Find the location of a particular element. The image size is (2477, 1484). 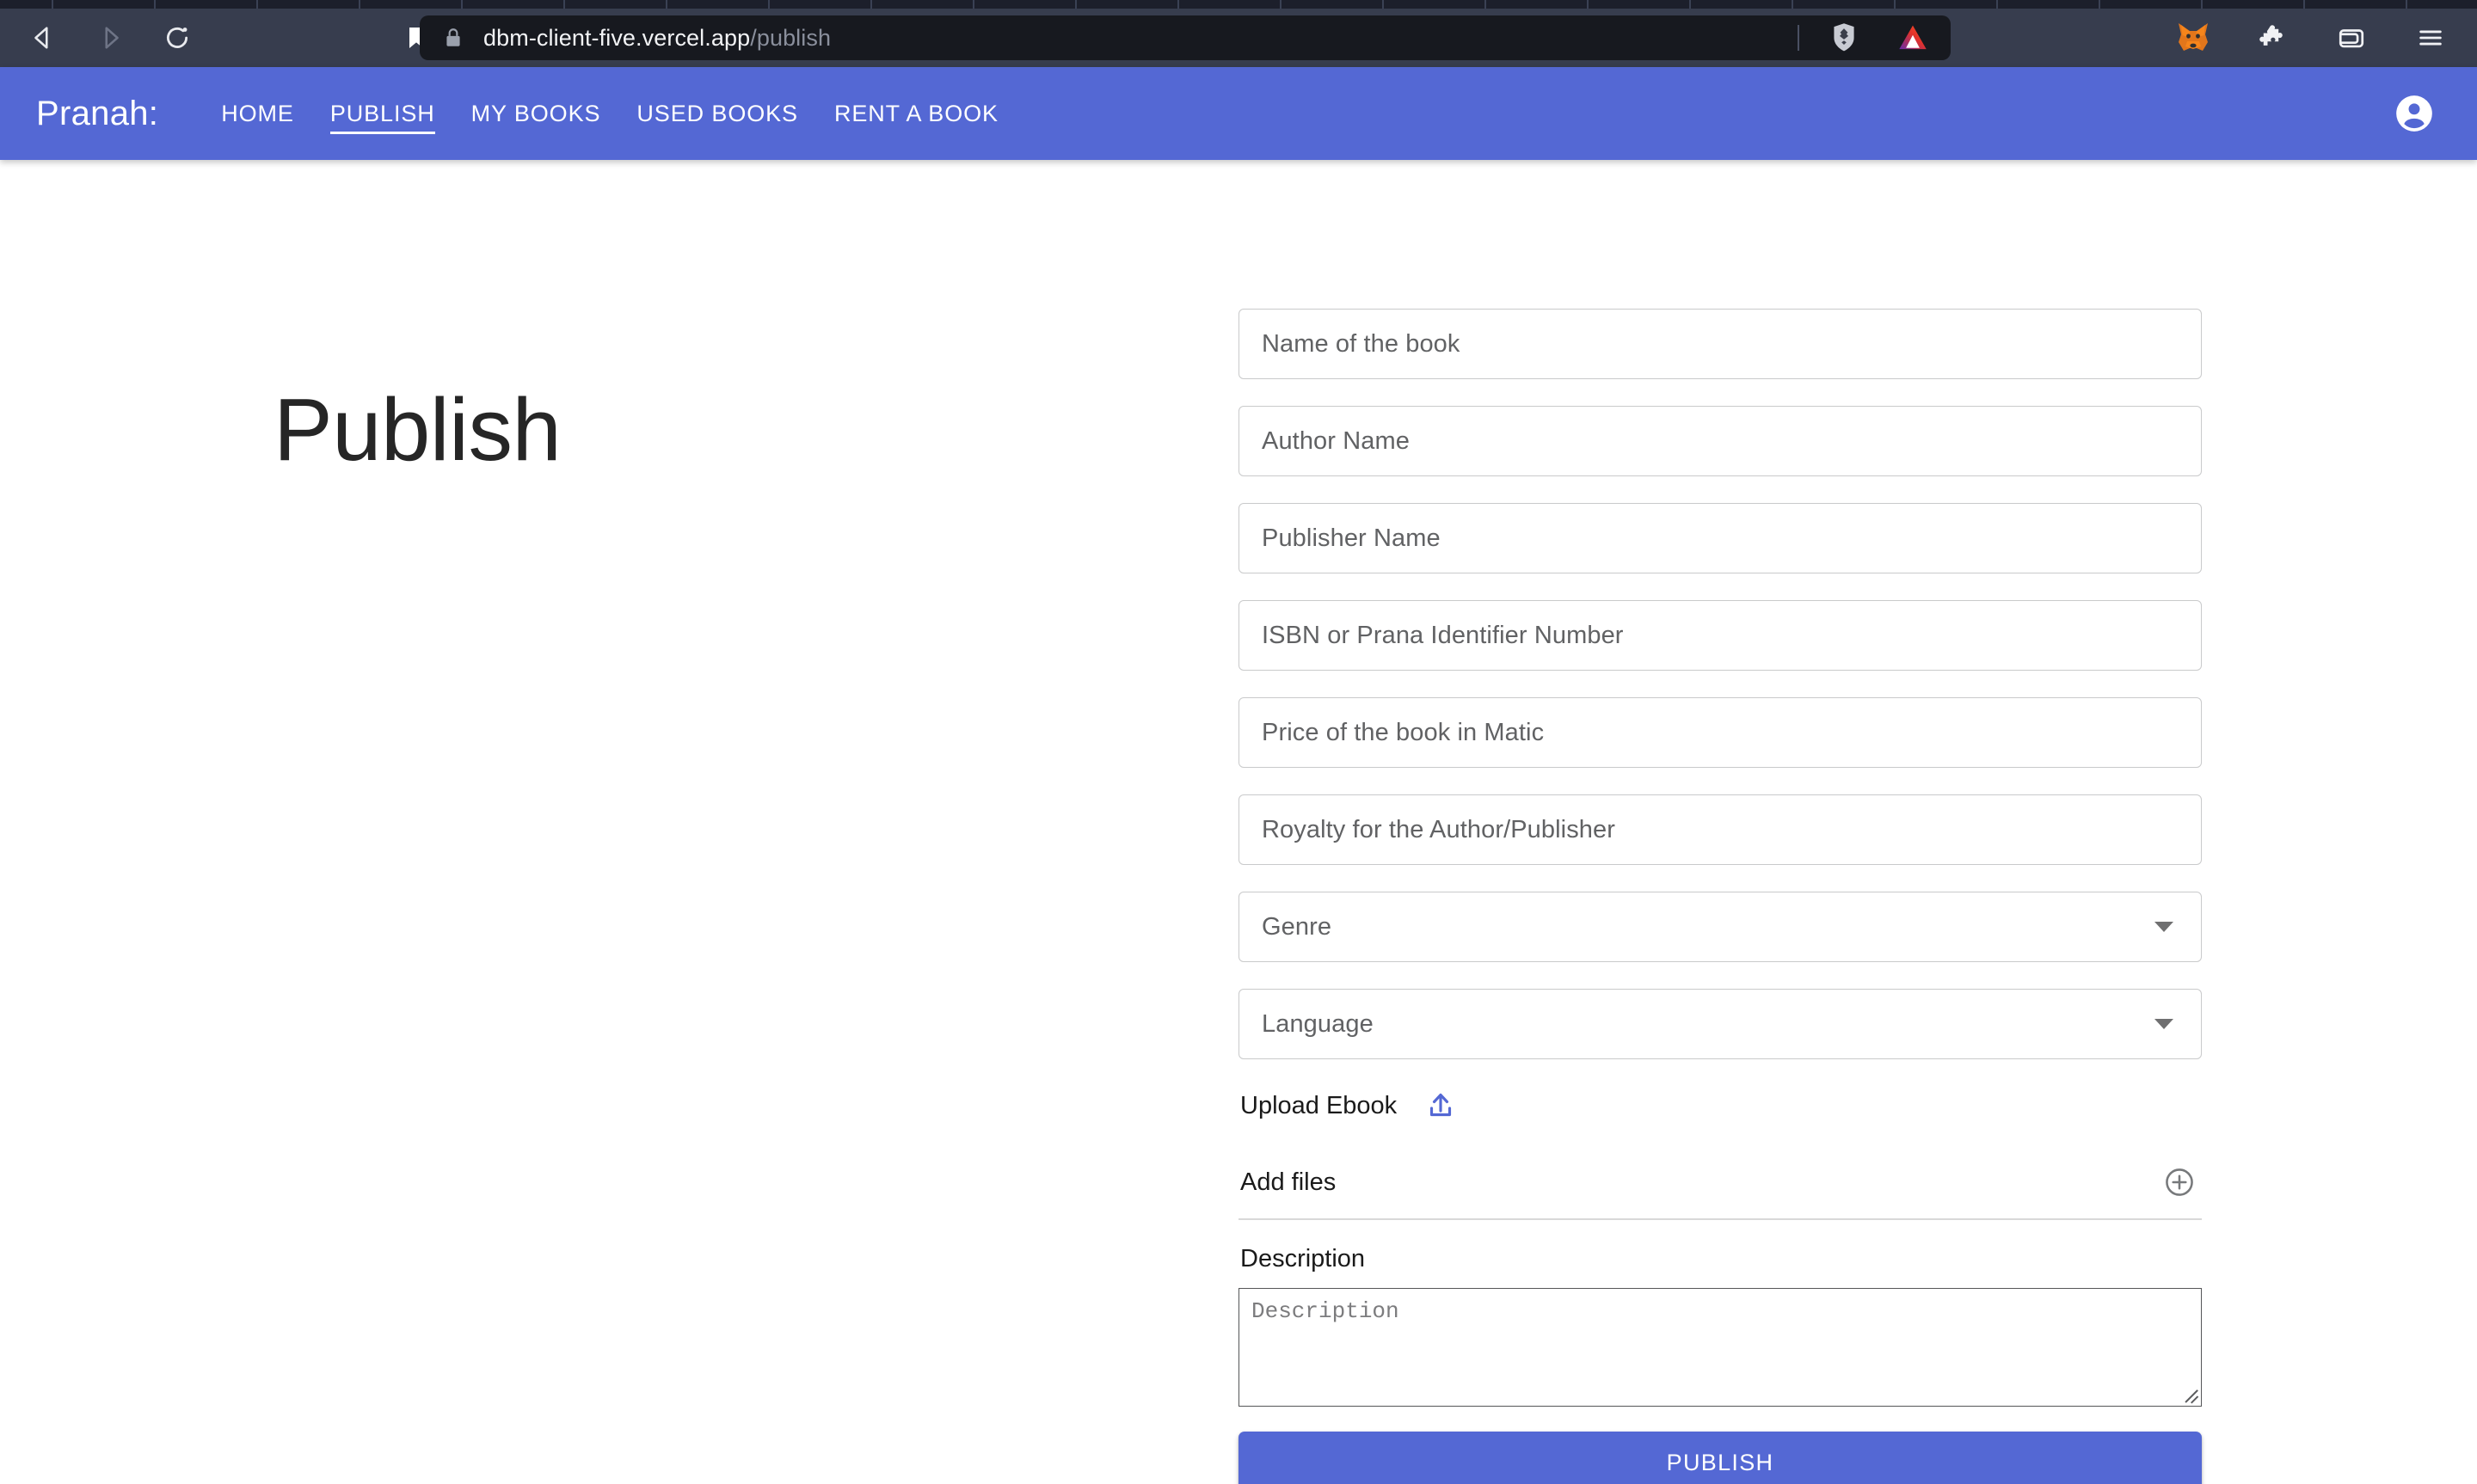

page-title: Publish is located at coordinates (418, 429).